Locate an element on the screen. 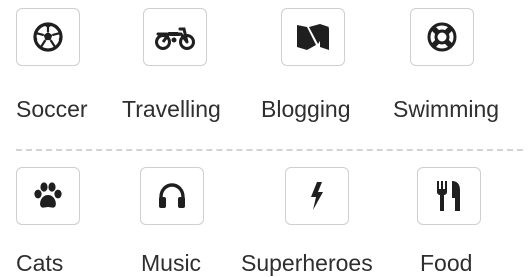 Image resolution: width=530 pixels, height=277 pixels. interest-tile-cats is located at coordinates (48, 196).